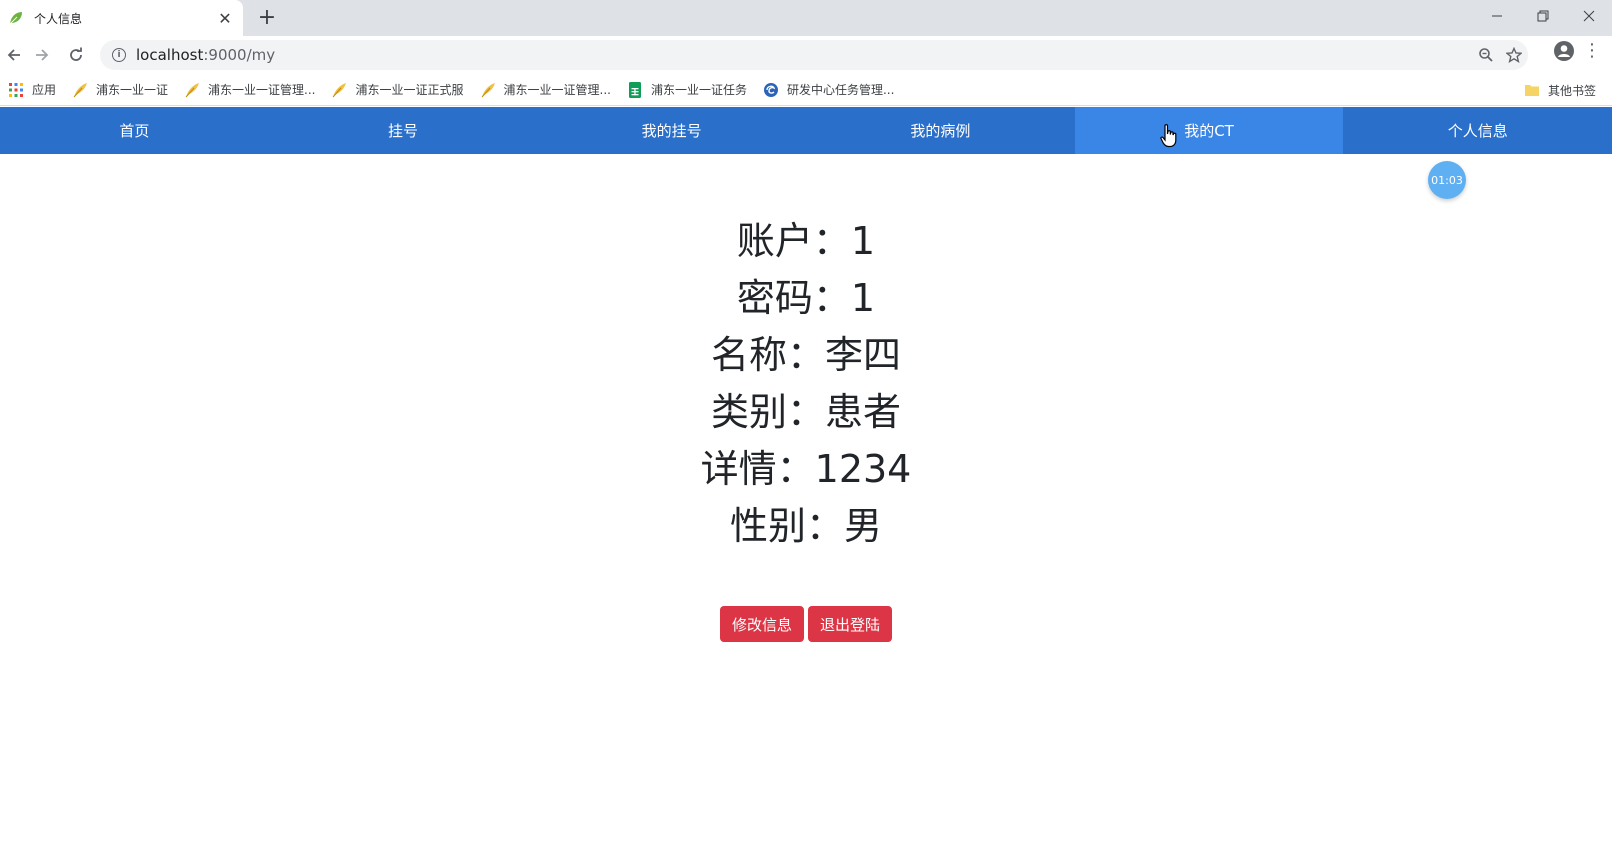  What do you see at coordinates (1447, 180) in the screenshot?
I see `timer-badge: 01:03` at bounding box center [1447, 180].